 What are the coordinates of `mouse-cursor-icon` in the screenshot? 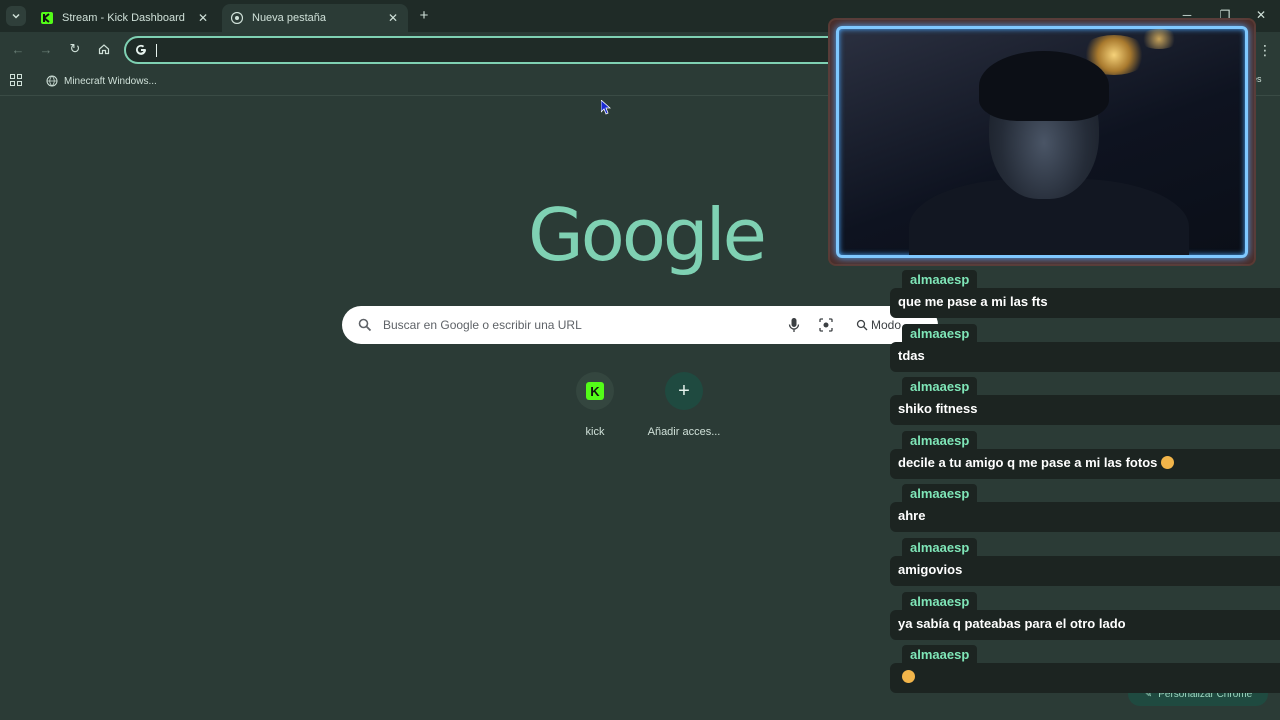 It's located at (606, 107).